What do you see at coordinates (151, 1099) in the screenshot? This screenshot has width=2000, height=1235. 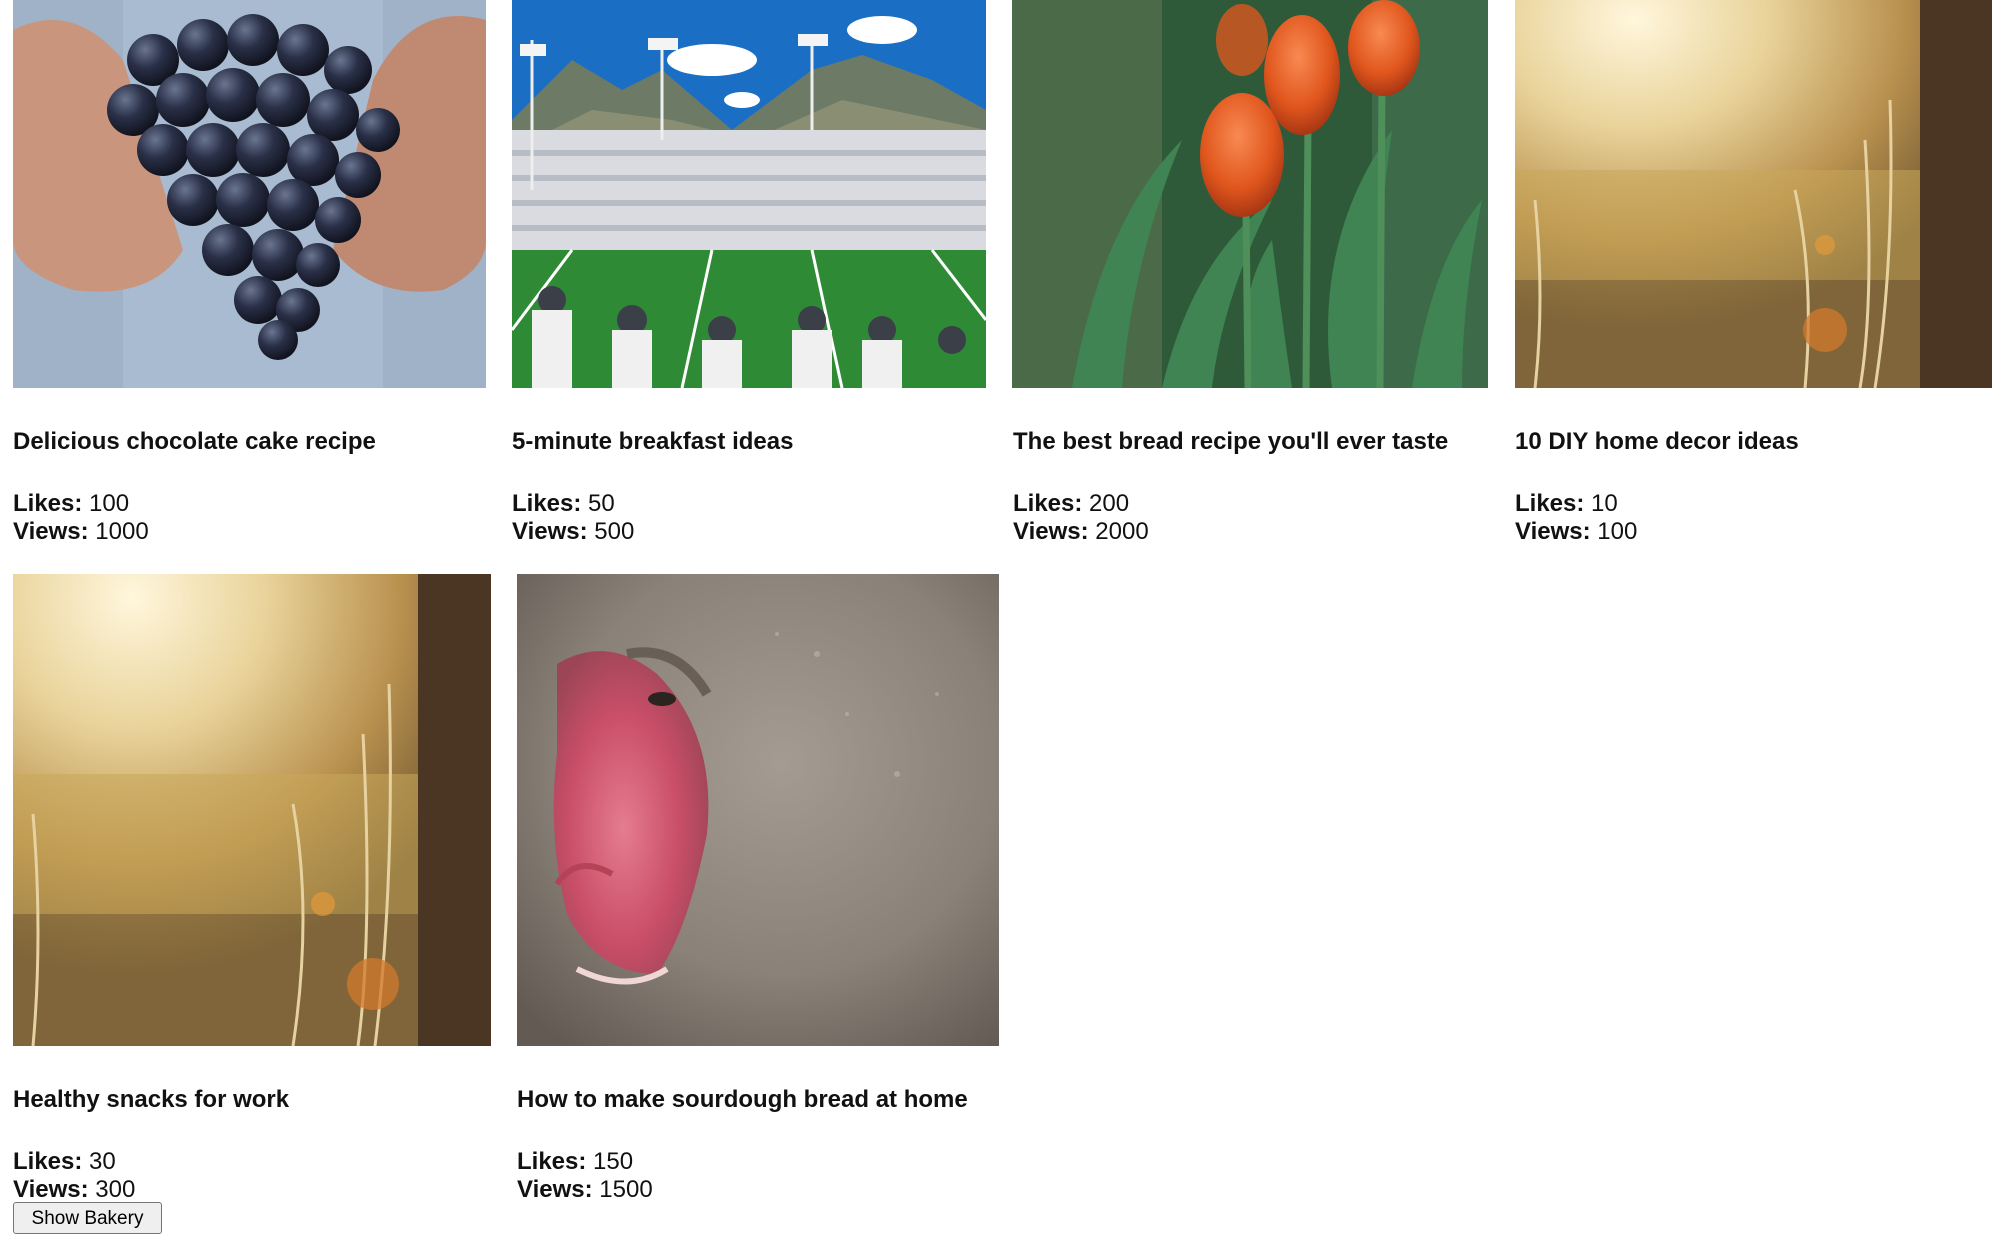 I see `post-title: Healthy snacks for work` at bounding box center [151, 1099].